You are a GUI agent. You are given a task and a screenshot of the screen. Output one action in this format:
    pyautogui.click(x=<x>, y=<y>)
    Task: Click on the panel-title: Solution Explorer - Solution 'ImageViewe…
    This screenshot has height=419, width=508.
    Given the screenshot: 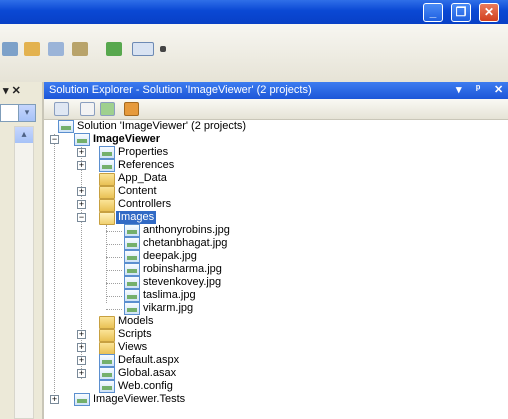 What is the action you would take?
    pyautogui.click(x=180, y=90)
    